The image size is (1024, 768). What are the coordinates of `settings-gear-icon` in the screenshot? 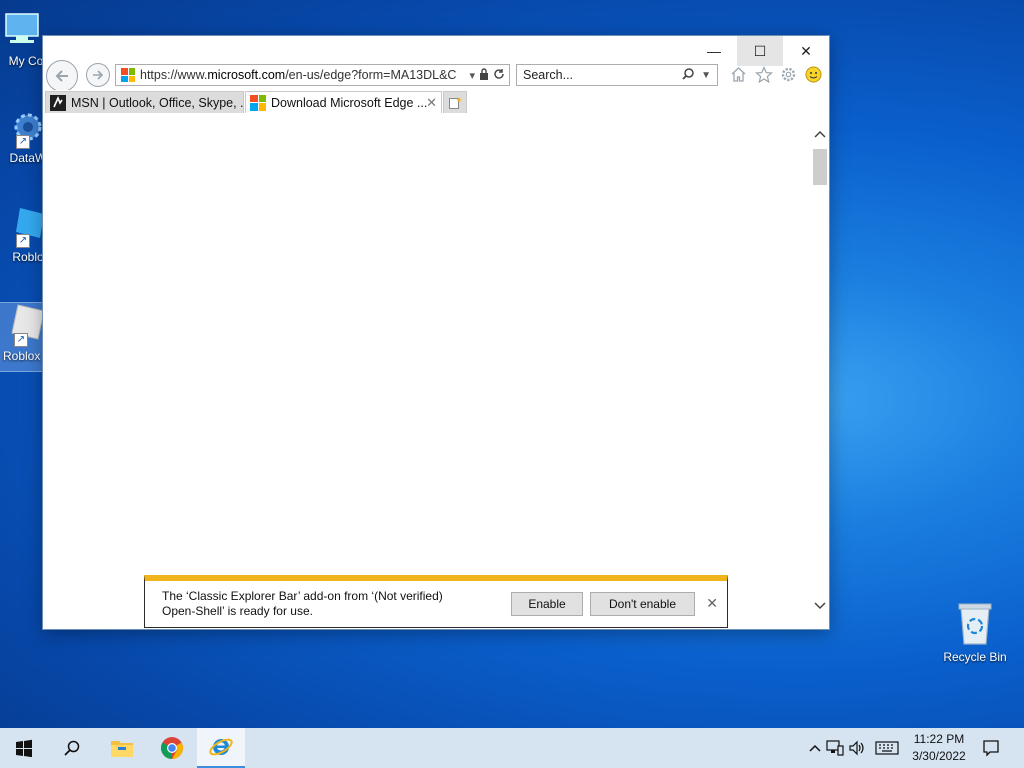 It's located at (788, 74).